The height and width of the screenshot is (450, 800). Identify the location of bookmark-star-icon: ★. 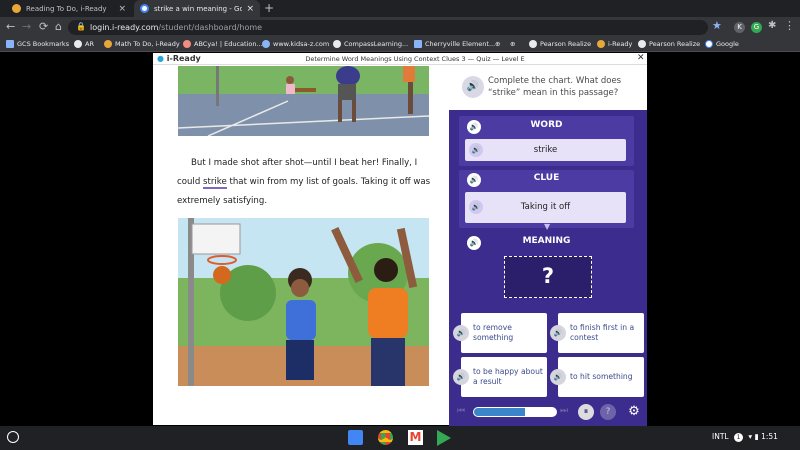
(717, 25).